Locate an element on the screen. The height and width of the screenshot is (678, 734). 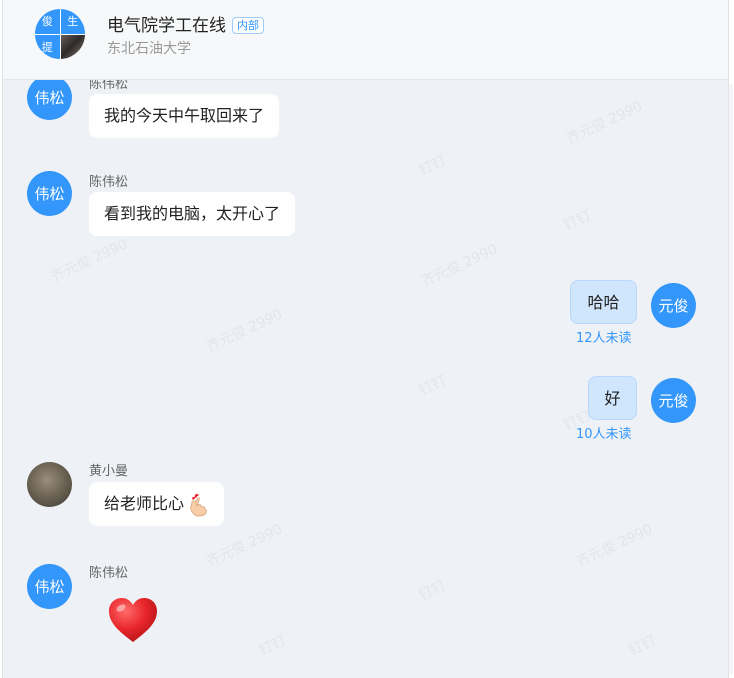
read-status: 12人未读 is located at coordinates (604, 336).